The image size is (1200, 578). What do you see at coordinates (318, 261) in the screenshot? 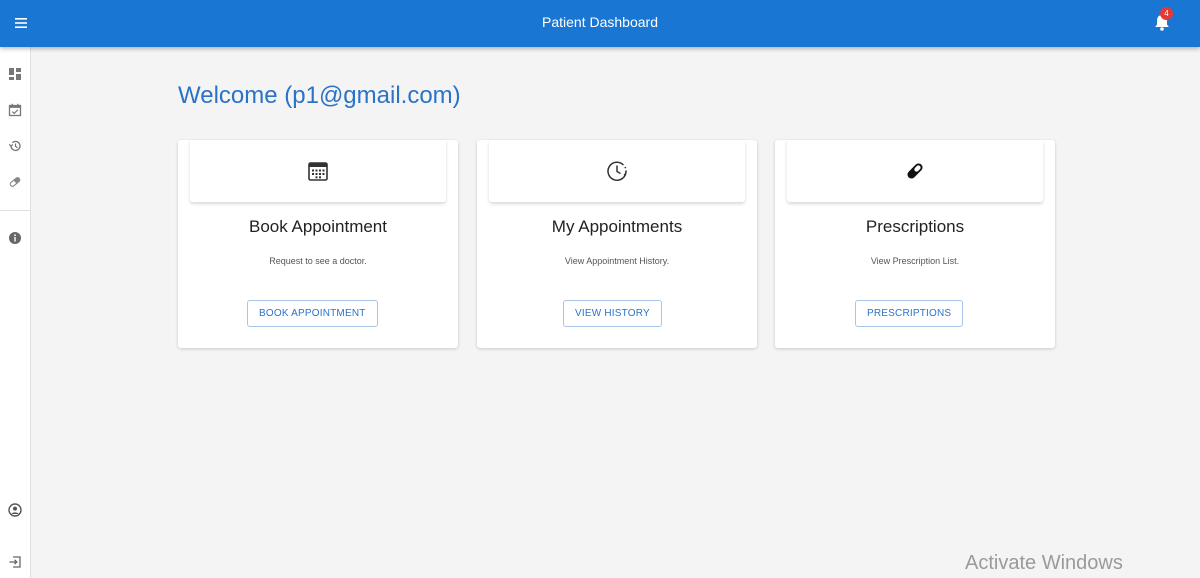
I see `card-description: Request to see a doctor.` at bounding box center [318, 261].